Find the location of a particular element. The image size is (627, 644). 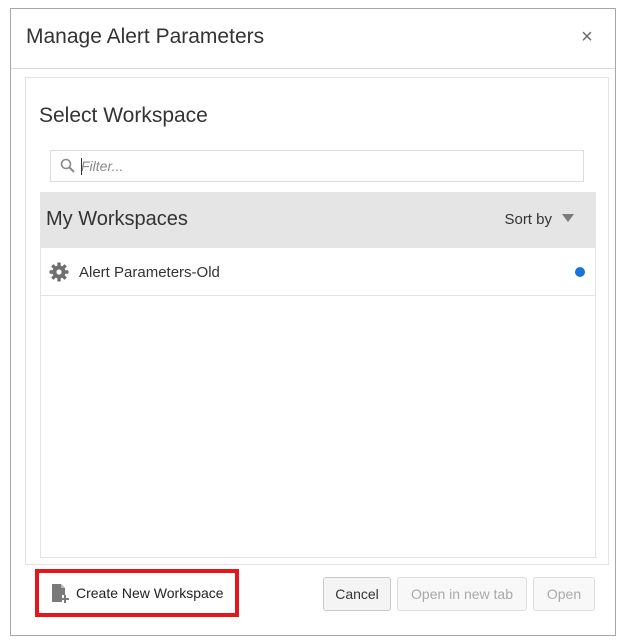

gear-icon is located at coordinates (59, 272).